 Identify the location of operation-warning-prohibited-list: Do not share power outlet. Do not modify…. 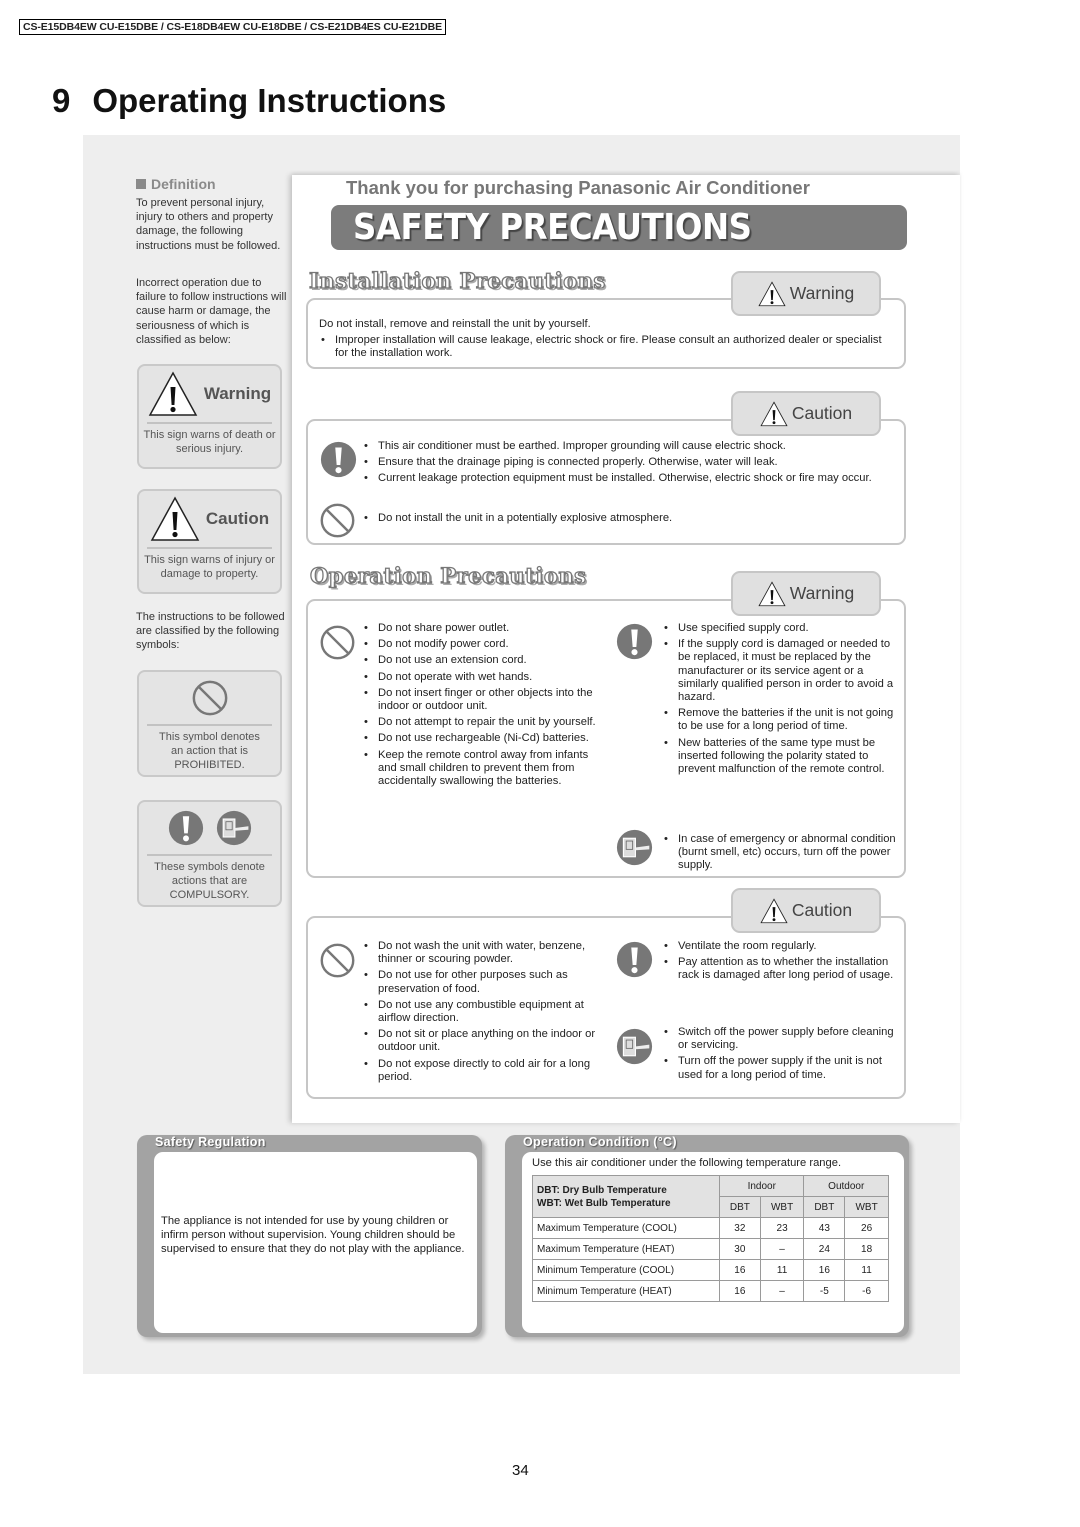
(484, 706).